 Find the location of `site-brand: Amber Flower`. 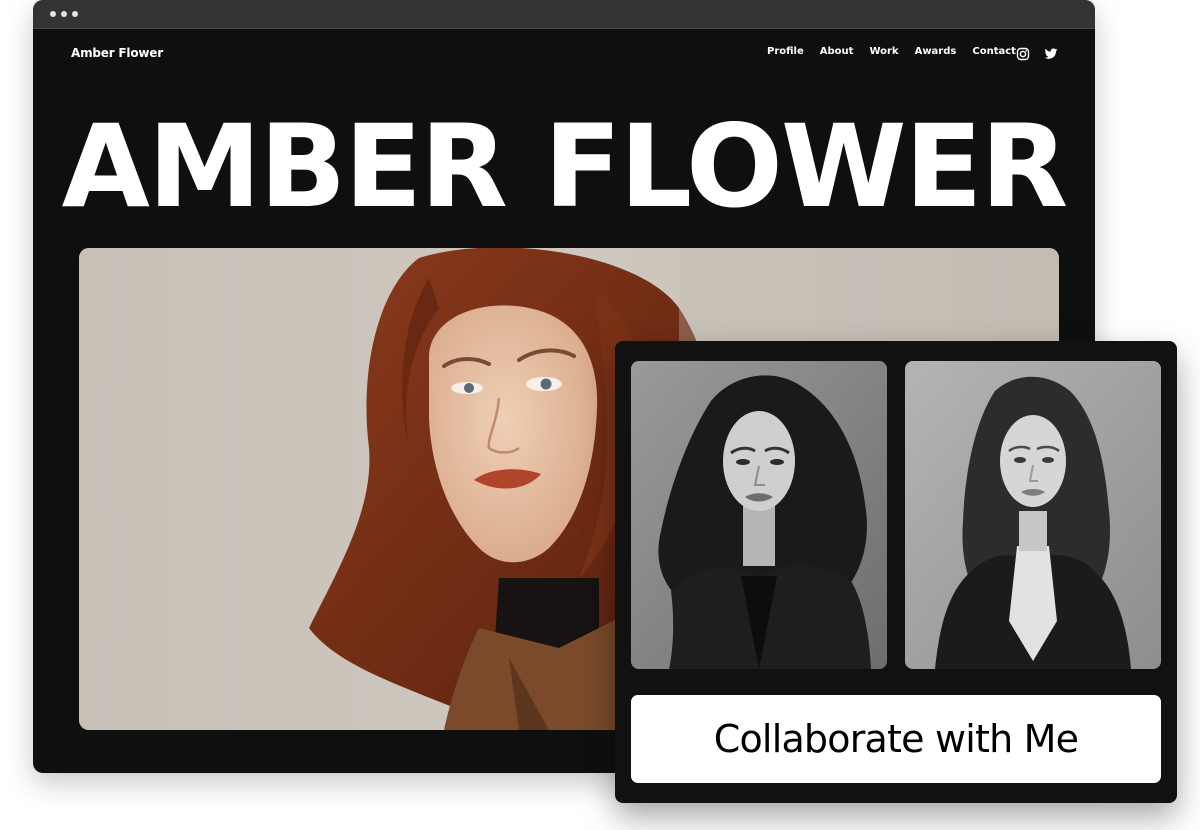

site-brand: Amber Flower is located at coordinates (117, 53).